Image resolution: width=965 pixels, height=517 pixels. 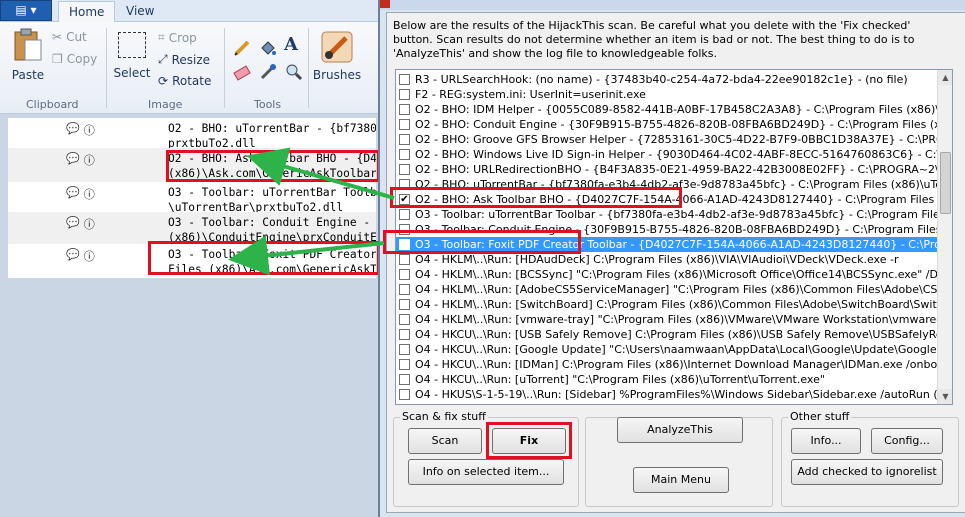 What do you see at coordinates (311, 211) in the screenshot?
I see `annotation-arrows` at bounding box center [311, 211].